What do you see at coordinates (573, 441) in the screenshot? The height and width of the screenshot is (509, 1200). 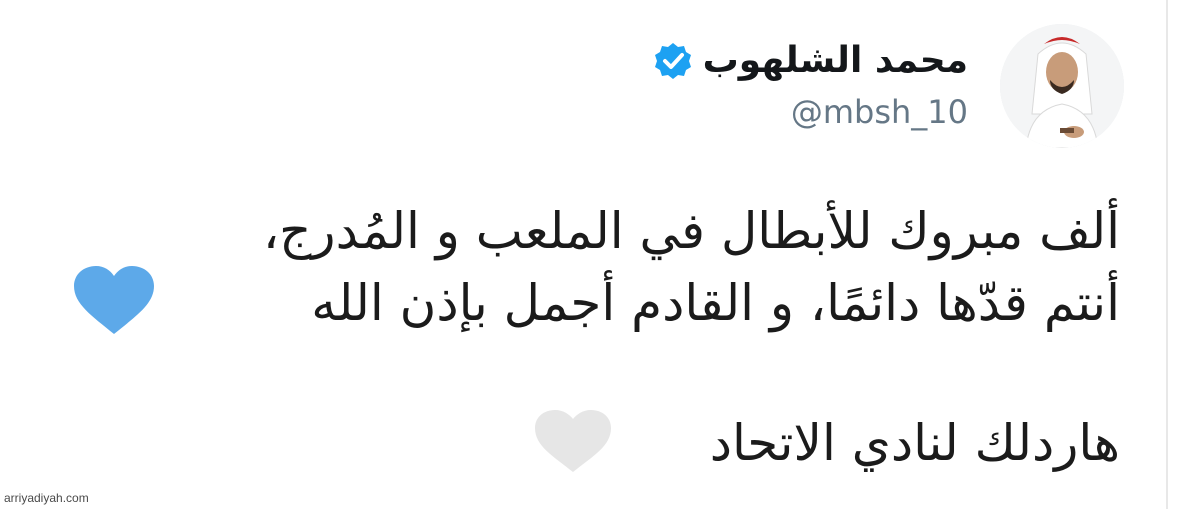 I see `white-heart-icon` at bounding box center [573, 441].